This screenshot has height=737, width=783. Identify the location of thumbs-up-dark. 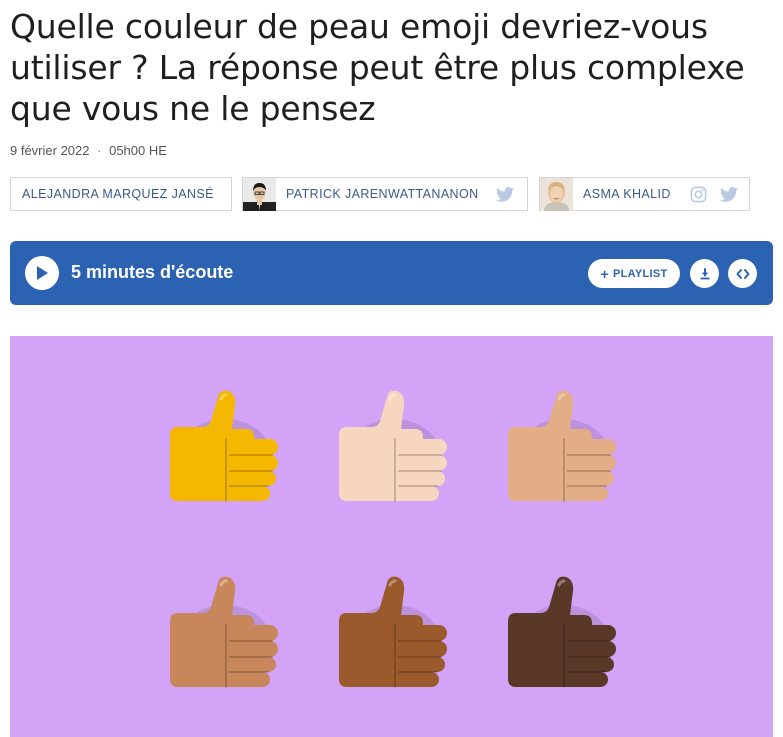
(562, 632).